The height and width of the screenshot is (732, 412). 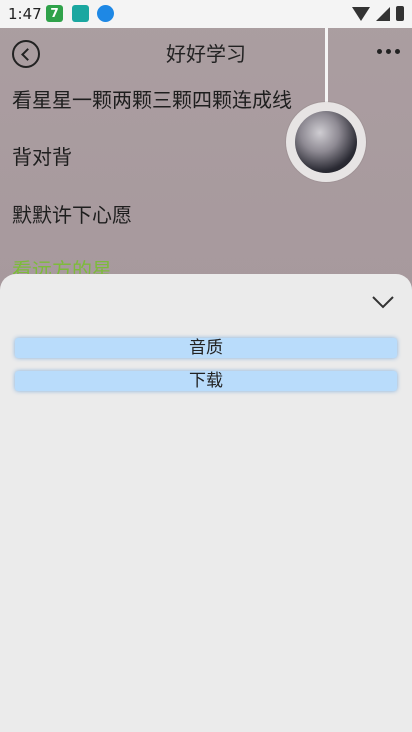 I want to click on page-title: 好好学习, so click(x=206, y=54).